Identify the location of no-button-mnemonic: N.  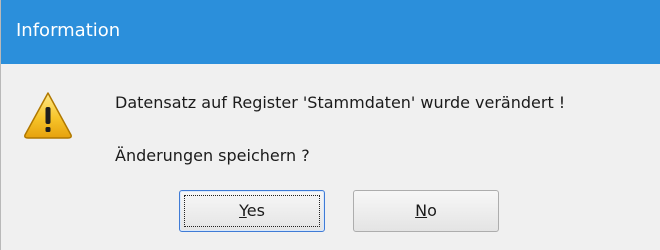
(421, 210).